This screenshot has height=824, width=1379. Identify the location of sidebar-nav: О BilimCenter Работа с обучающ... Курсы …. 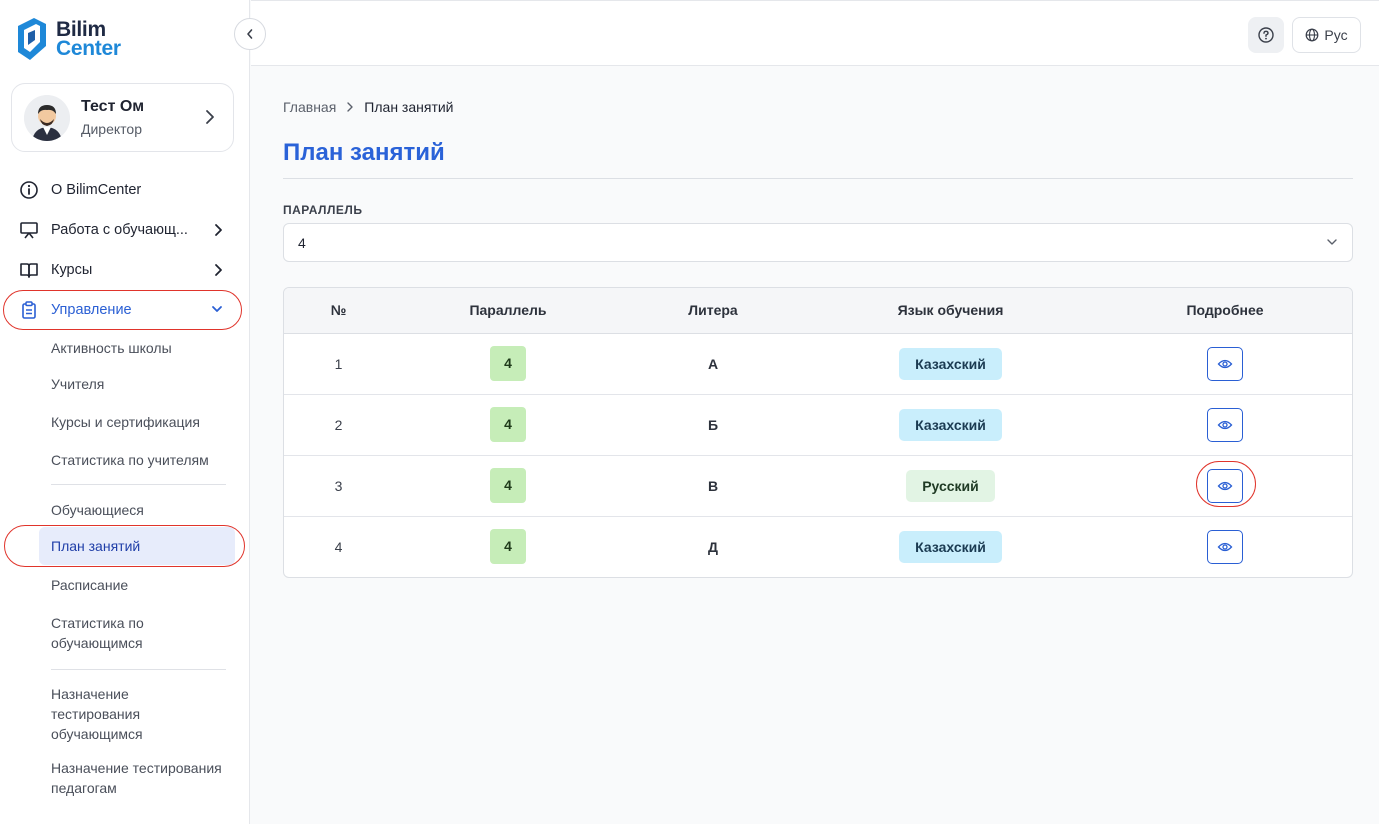
(124, 489).